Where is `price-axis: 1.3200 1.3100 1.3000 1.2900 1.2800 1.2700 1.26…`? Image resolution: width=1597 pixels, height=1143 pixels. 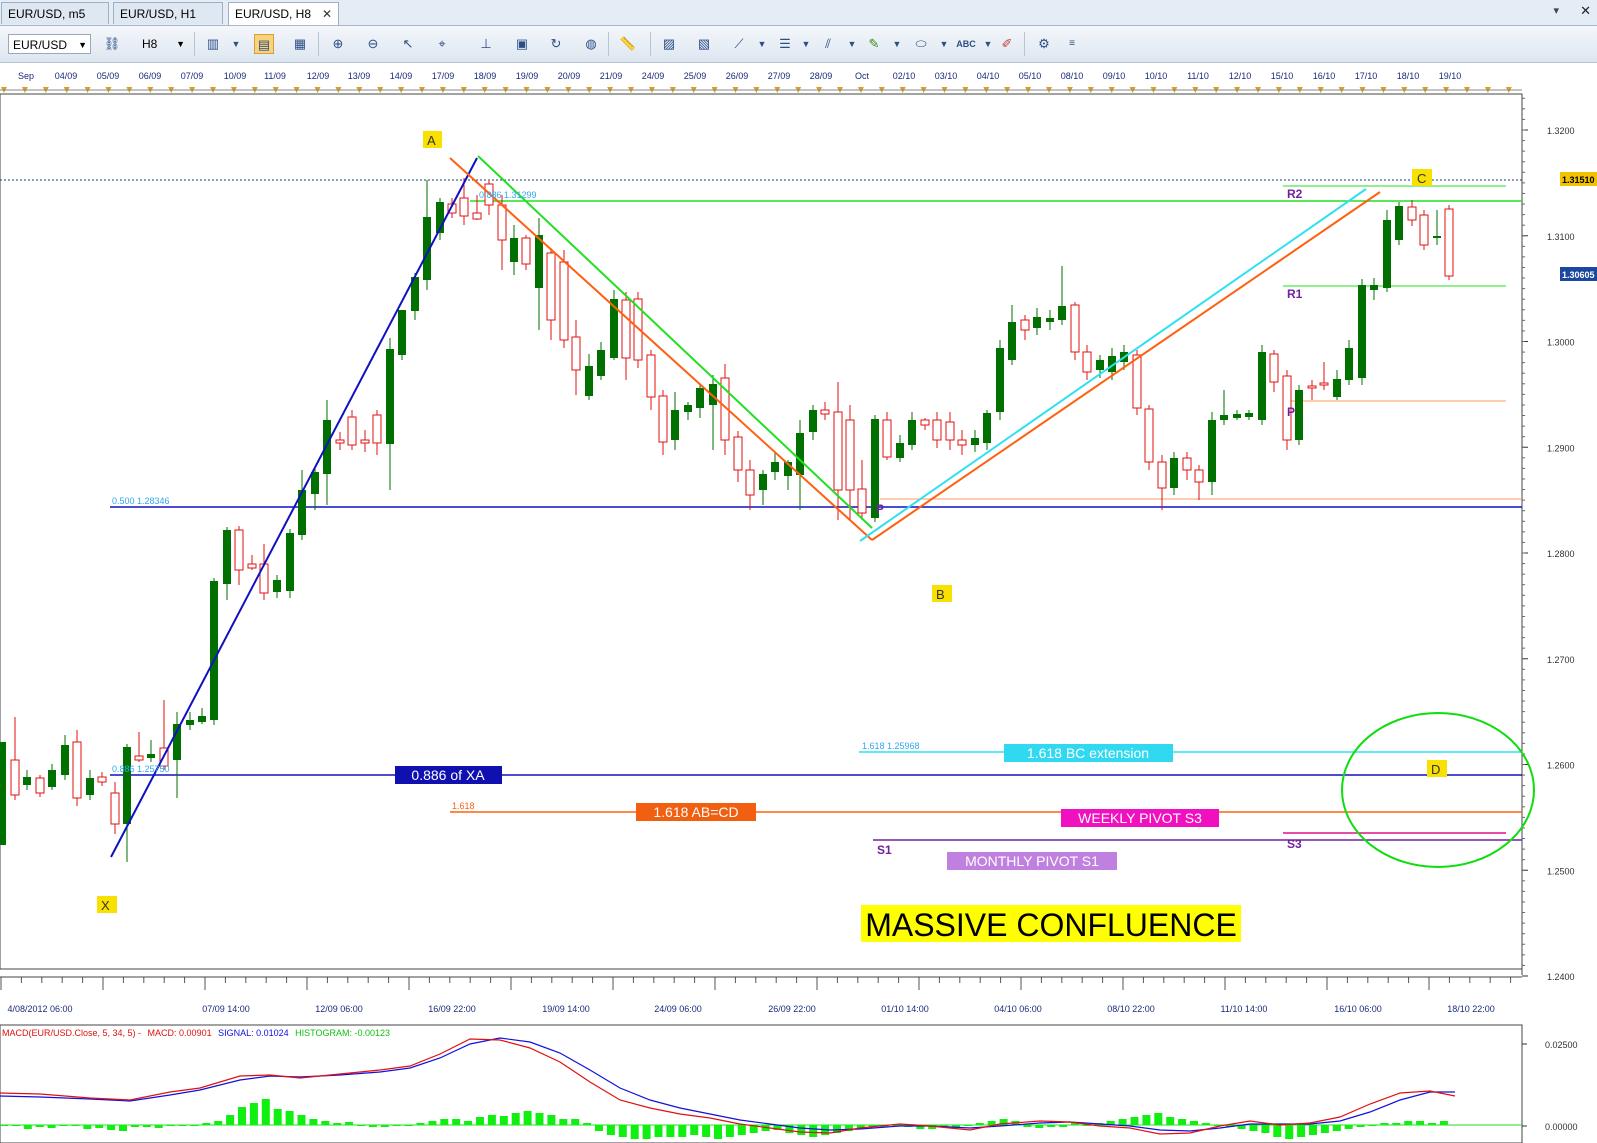 price-axis: 1.3200 1.3100 1.3000 1.2900 1.2800 1.2700 1.26… is located at coordinates (1548, 539).